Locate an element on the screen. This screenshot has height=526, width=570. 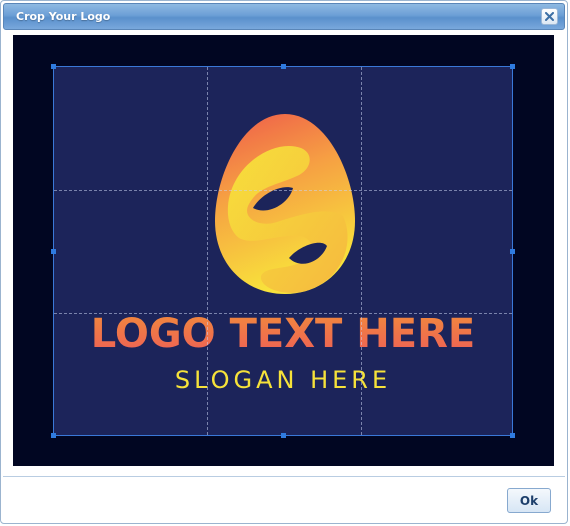
crop-handle-top-left is located at coordinates (53, 66).